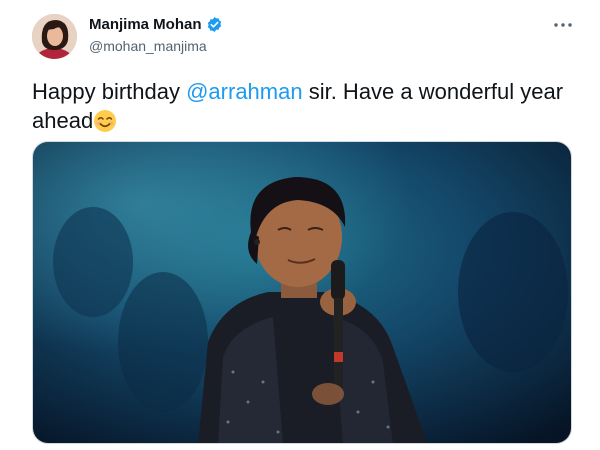 This screenshot has height=450, width=600. I want to click on author-handle: @mohan_manjima, so click(148, 46).